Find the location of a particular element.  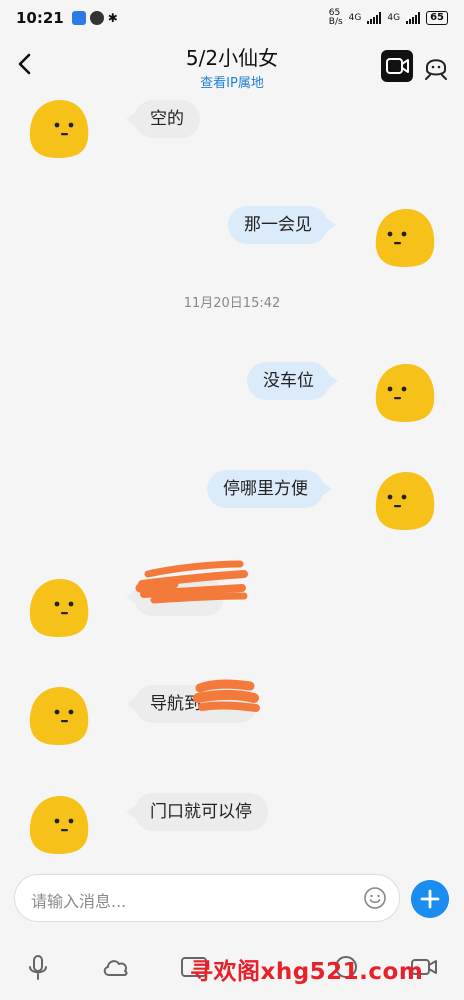

status-right: 65 B/s 4G 4G 65 is located at coordinates (388, 18).